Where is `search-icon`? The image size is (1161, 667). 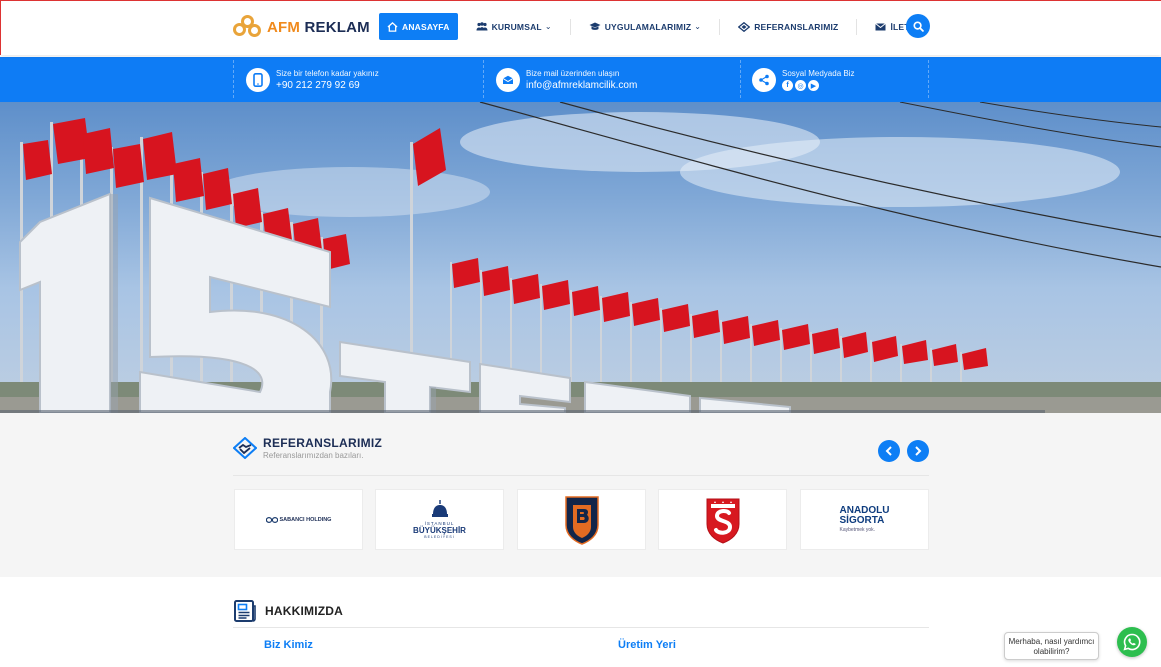
search-icon is located at coordinates (918, 26).